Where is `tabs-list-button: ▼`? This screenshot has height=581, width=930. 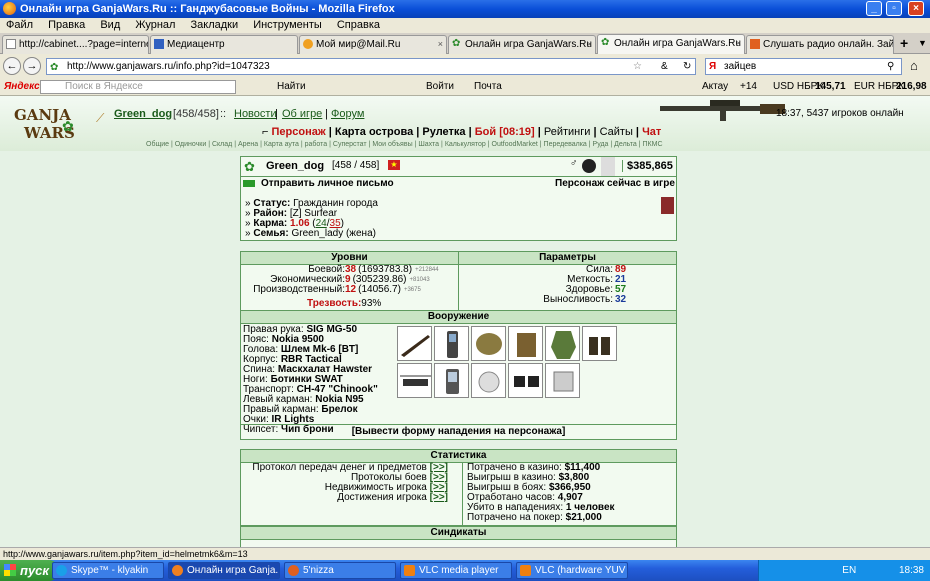 tabs-list-button: ▼ is located at coordinates (922, 43).